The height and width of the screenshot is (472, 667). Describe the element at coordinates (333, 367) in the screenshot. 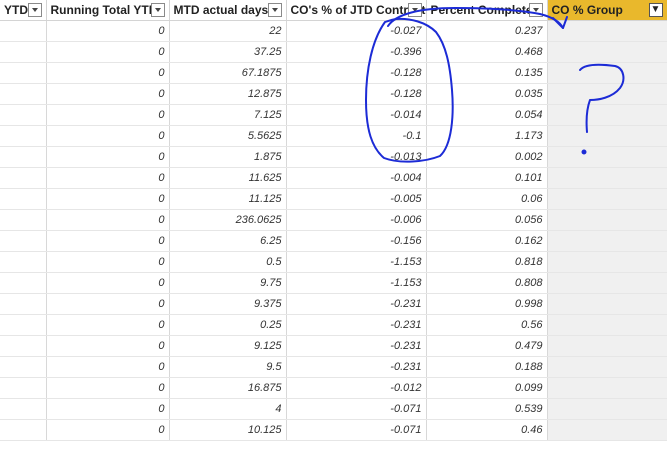

I see `table-row: 0 9.5 -0.231 0.188` at that location.